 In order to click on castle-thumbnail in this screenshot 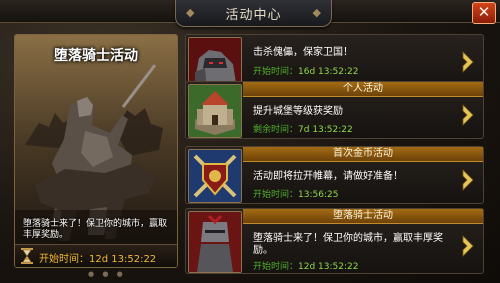, I will do `click(215, 111)`.